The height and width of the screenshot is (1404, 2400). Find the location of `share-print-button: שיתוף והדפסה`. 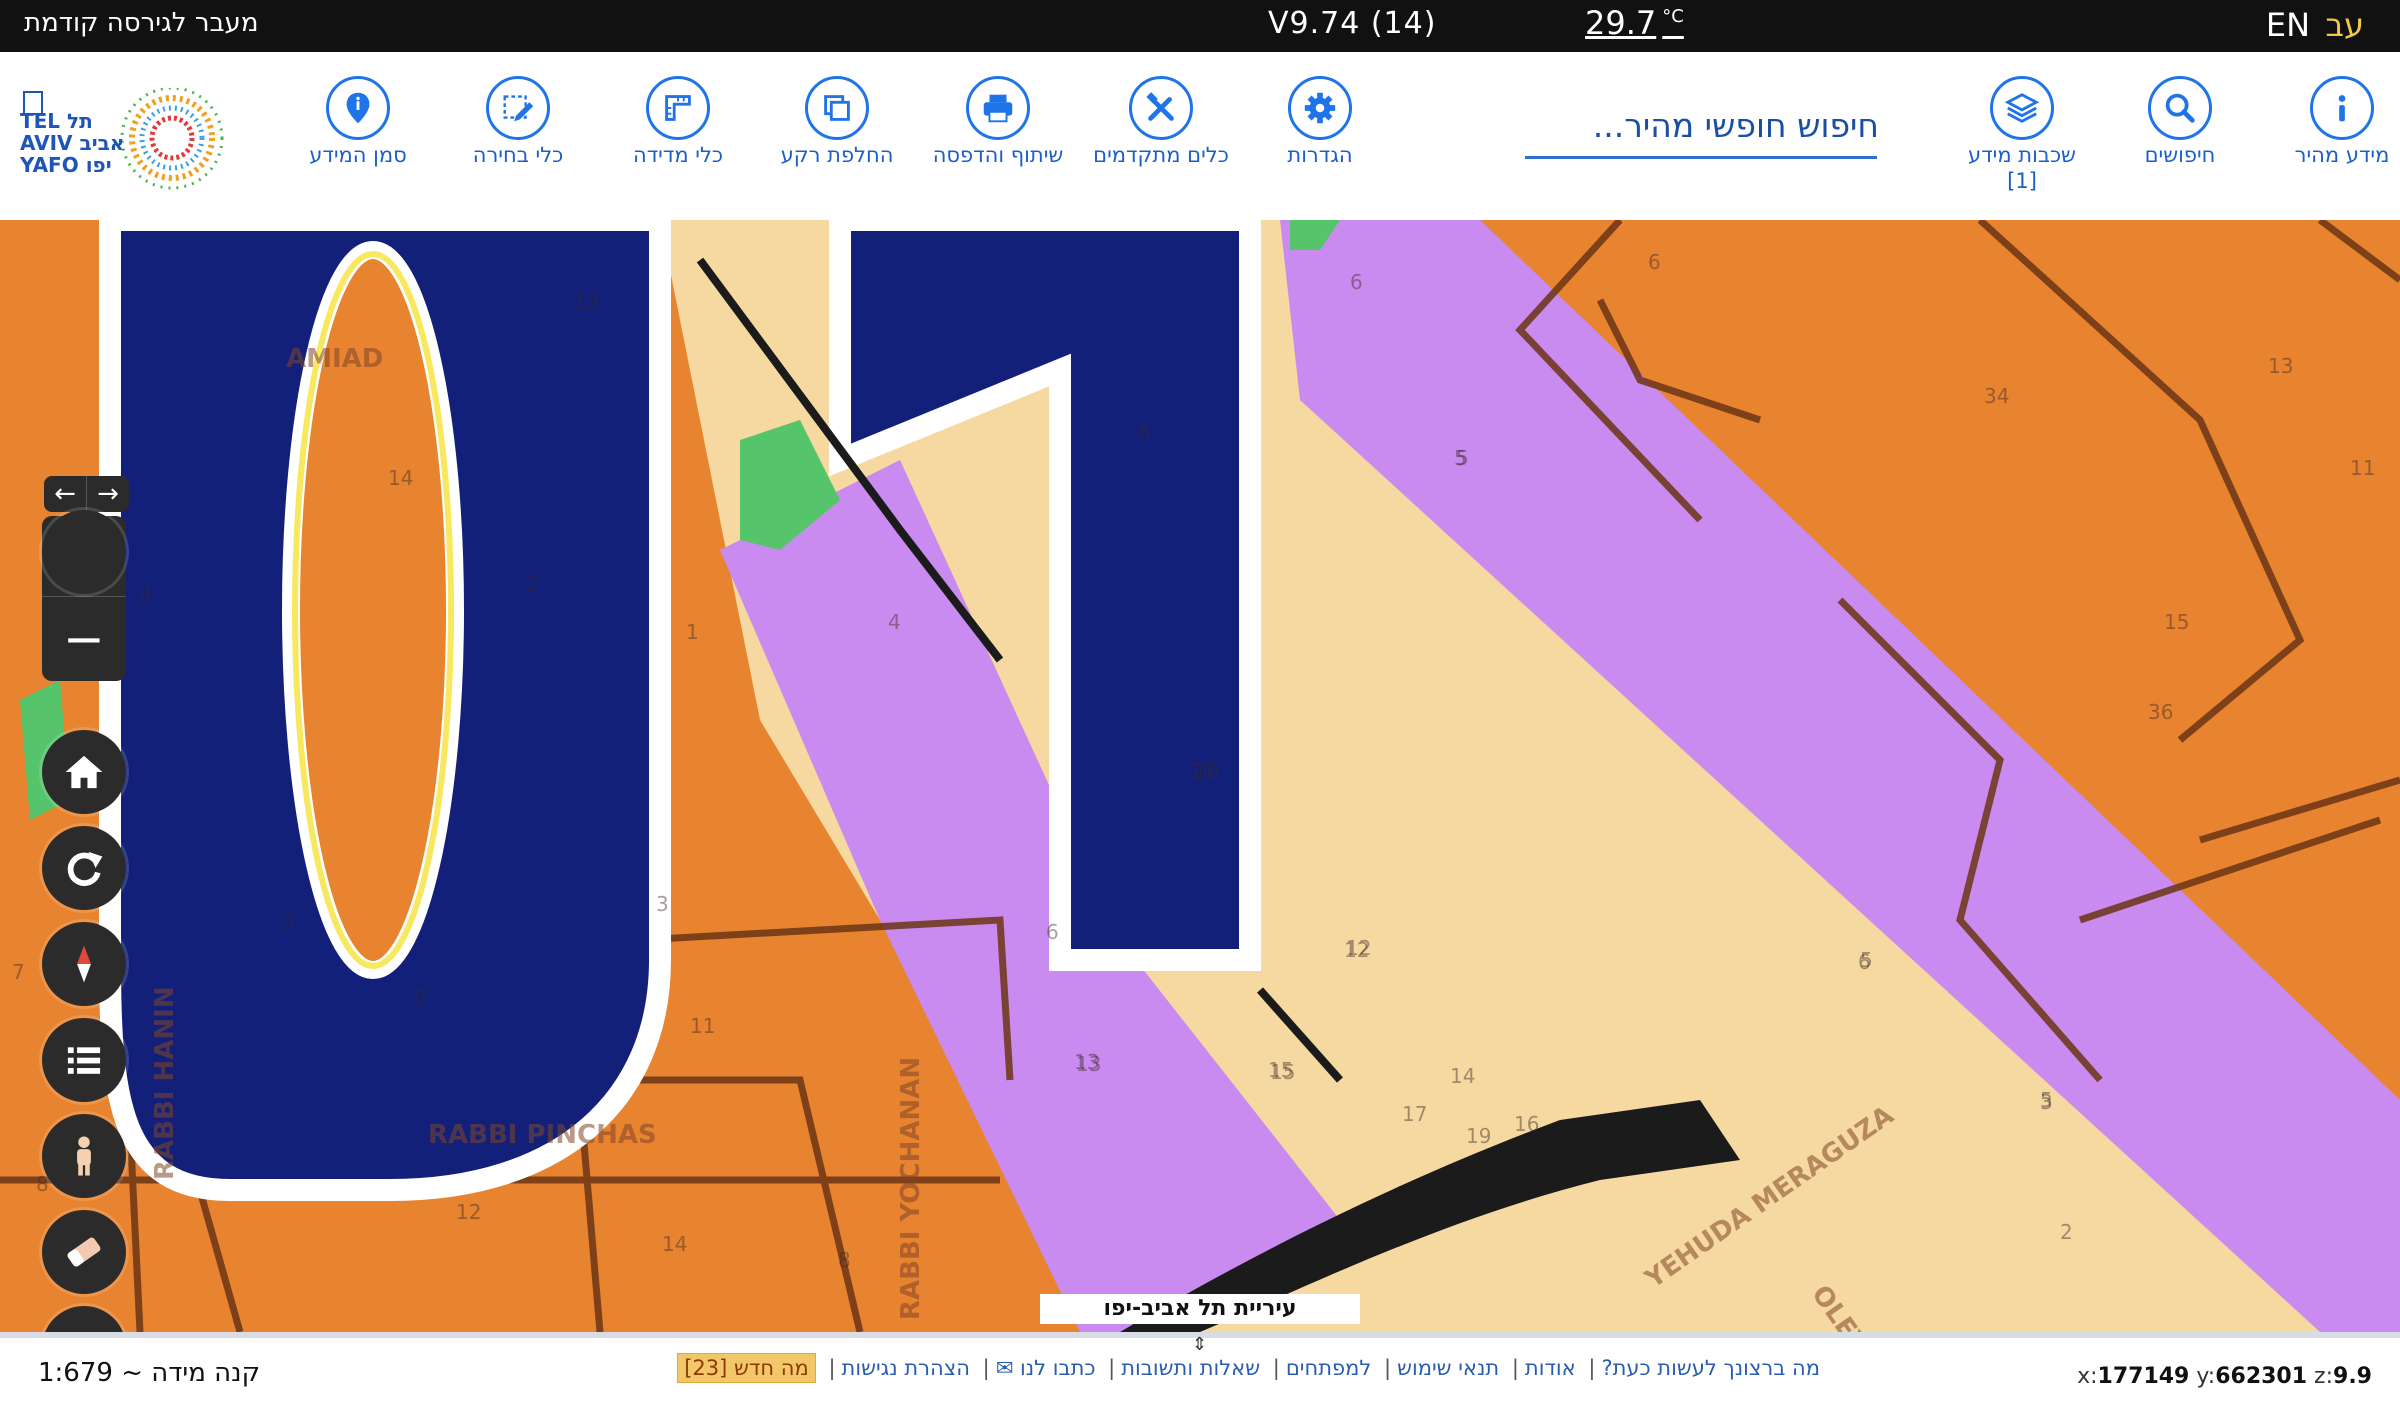

share-print-button: שיתוף והדפסה is located at coordinates (998, 122).